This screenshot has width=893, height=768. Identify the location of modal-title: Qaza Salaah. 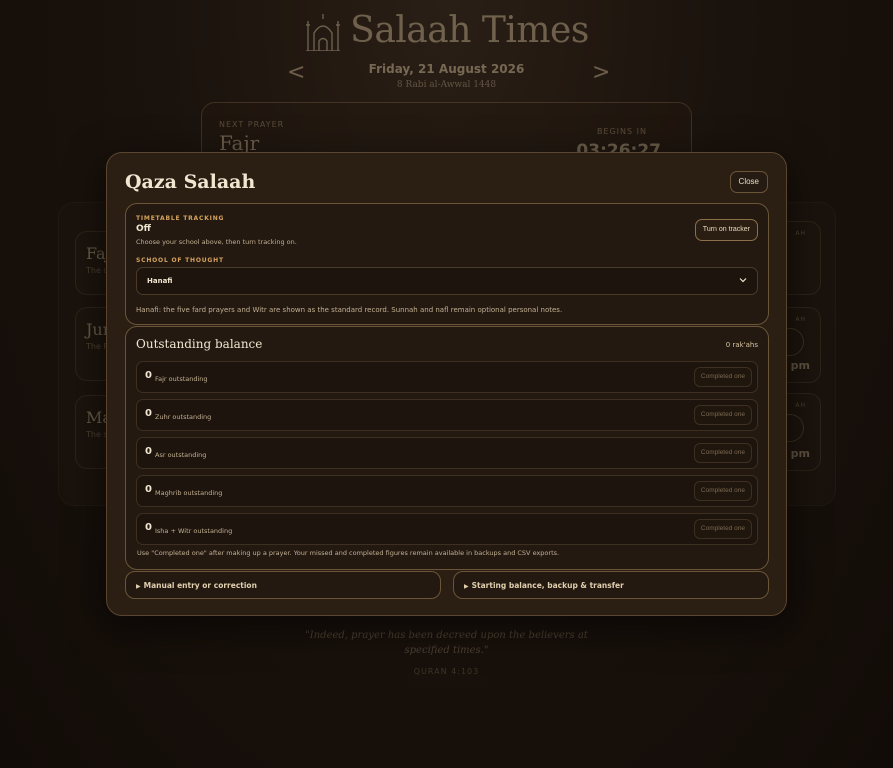
(190, 182).